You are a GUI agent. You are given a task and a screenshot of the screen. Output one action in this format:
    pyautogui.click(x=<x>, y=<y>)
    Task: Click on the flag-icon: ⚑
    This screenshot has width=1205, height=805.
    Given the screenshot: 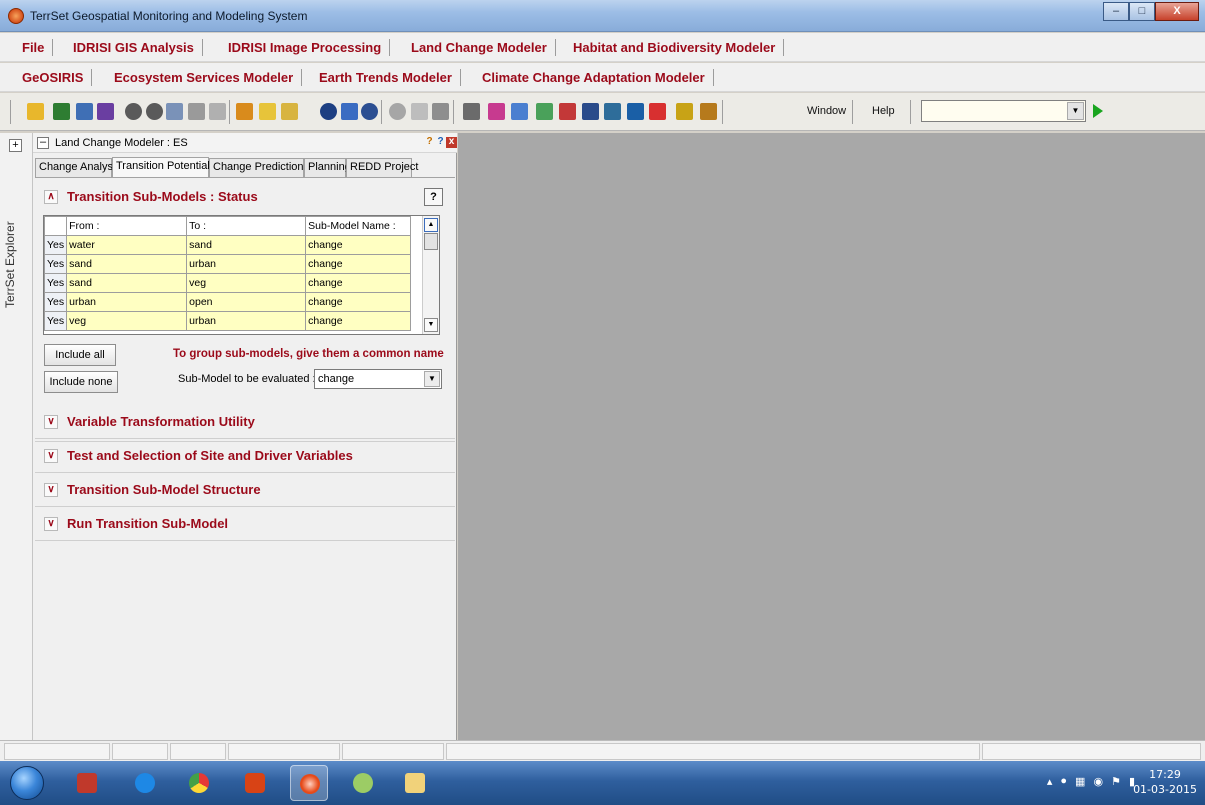 What is the action you would take?
    pyautogui.click(x=1116, y=781)
    